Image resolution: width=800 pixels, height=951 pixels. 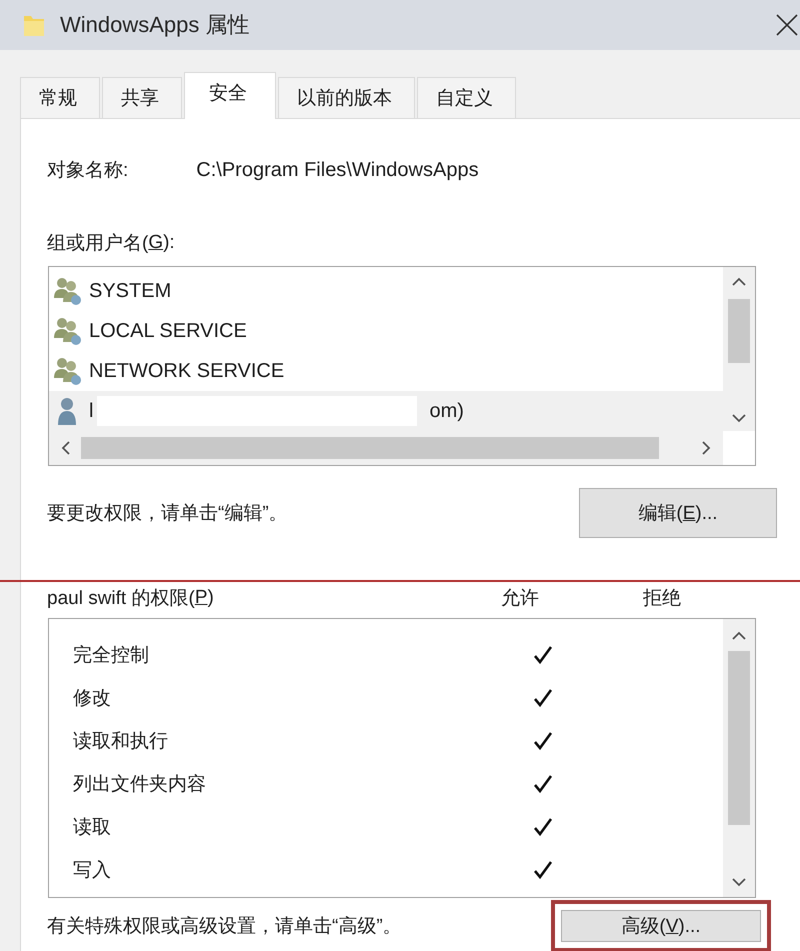 What do you see at coordinates (111, 656) in the screenshot?
I see `permission-name: 完全控制` at bounding box center [111, 656].